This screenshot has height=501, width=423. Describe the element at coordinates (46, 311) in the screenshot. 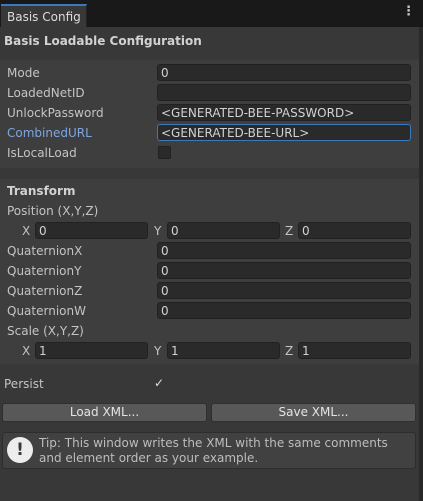

I see `quaternion-w-label: QuaternionW` at that location.